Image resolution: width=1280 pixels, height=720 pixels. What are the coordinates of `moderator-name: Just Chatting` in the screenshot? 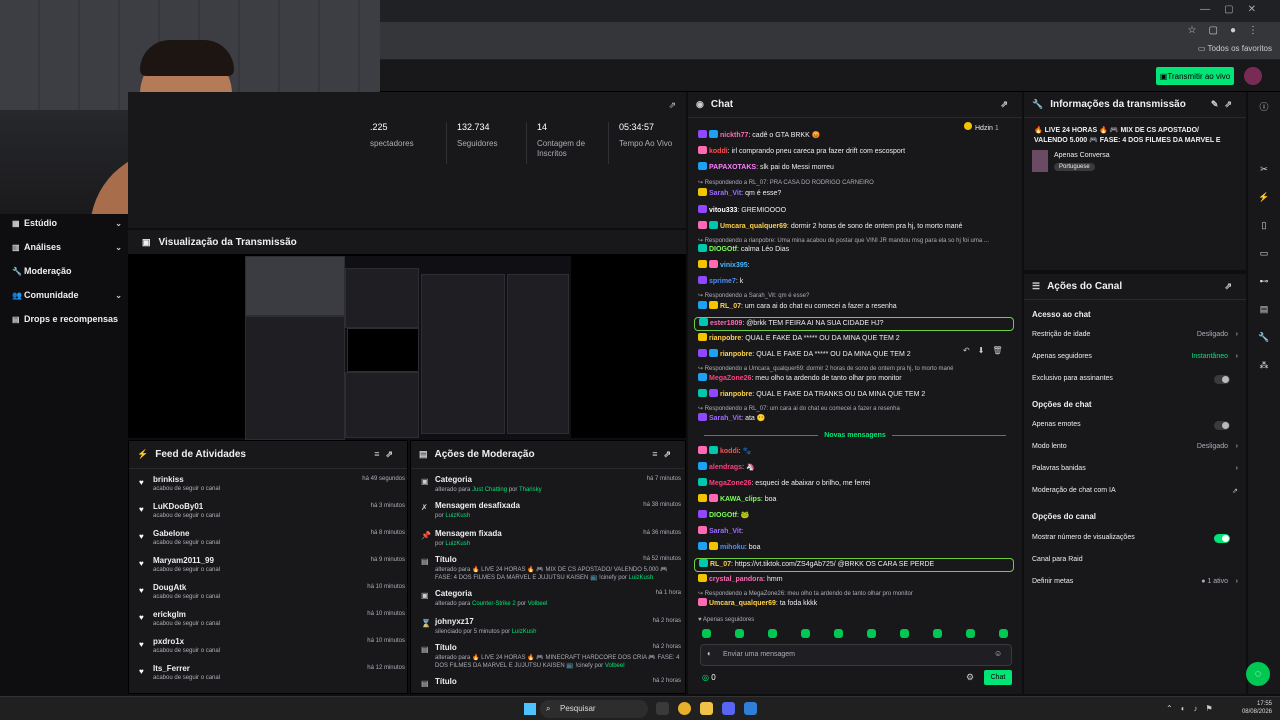 It's located at (489, 490).